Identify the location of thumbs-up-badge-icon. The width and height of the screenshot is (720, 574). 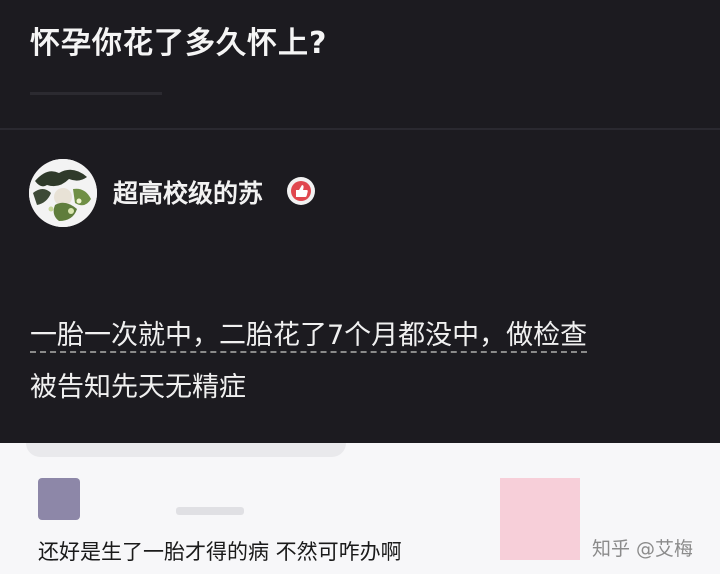
(301, 191).